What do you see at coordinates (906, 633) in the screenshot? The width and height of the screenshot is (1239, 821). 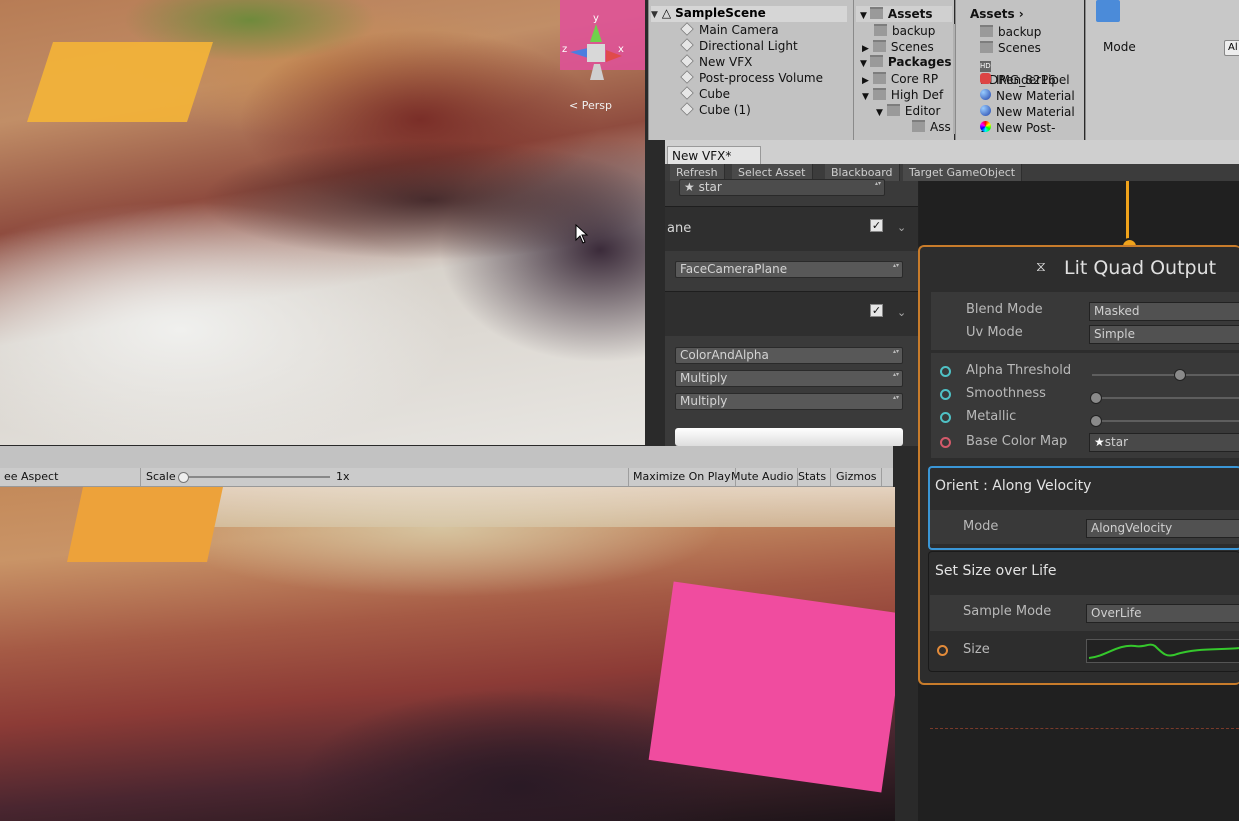 I see `vfx-graph-gutter` at bounding box center [906, 633].